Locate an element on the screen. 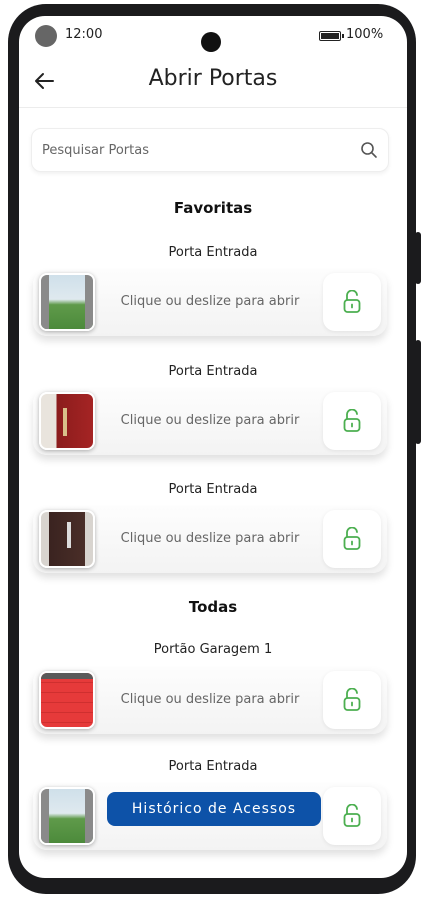  status-bar: 12:00 100% is located at coordinates (213, 36).